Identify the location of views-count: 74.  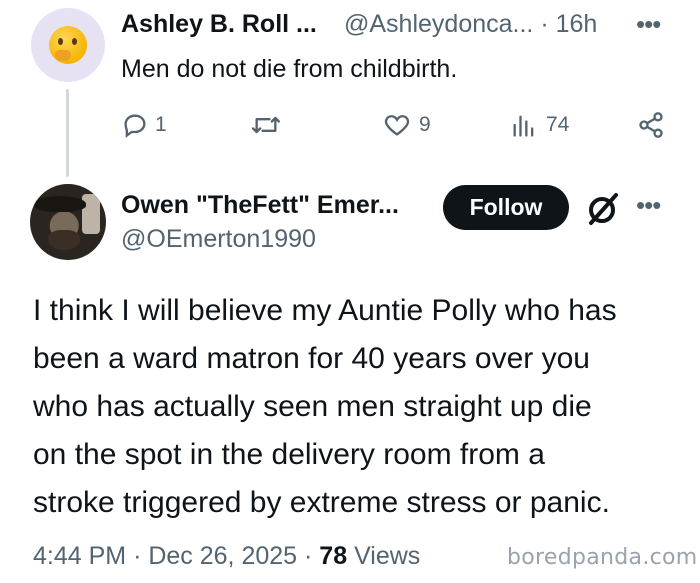
(558, 124).